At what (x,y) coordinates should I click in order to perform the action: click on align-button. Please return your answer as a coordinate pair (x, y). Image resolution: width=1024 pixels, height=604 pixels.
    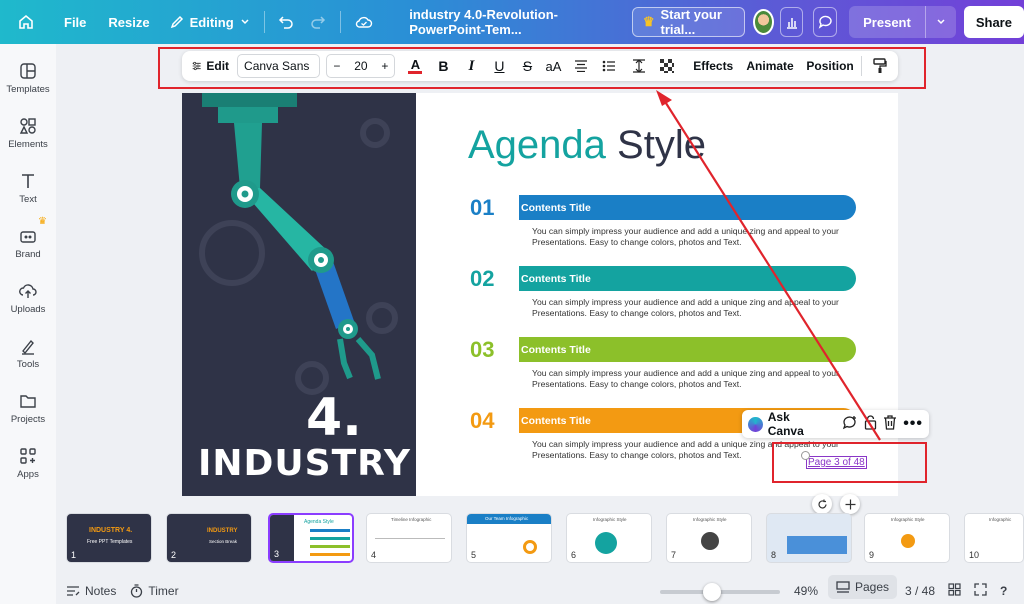
    Looking at the image, I should click on (581, 66).